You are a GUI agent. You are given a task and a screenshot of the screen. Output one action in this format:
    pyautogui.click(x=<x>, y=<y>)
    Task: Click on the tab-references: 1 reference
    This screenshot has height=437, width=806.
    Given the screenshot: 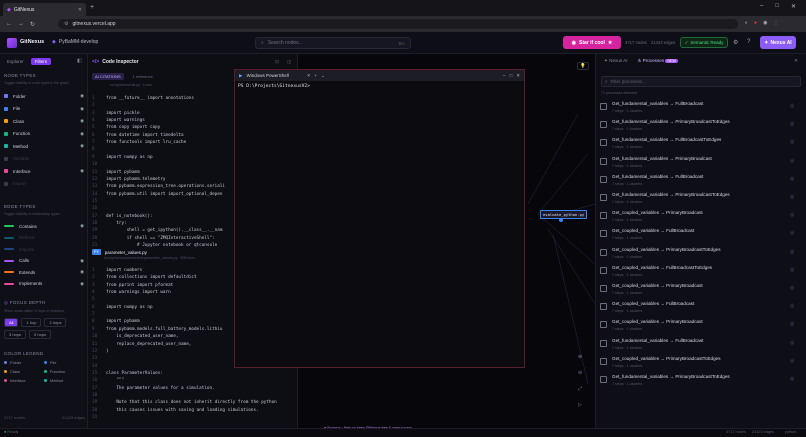 What is the action you would take?
    pyautogui.click(x=143, y=76)
    